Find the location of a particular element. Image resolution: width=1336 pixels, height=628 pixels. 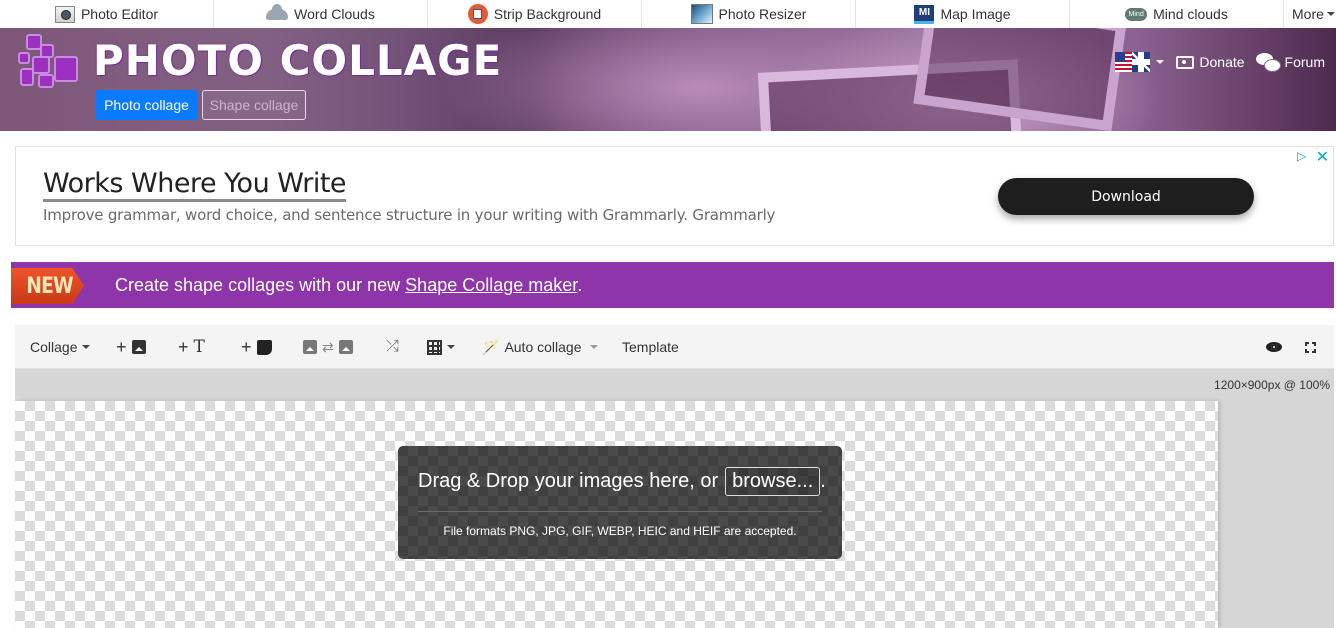

add-text-button: + T is located at coordinates (191, 347).